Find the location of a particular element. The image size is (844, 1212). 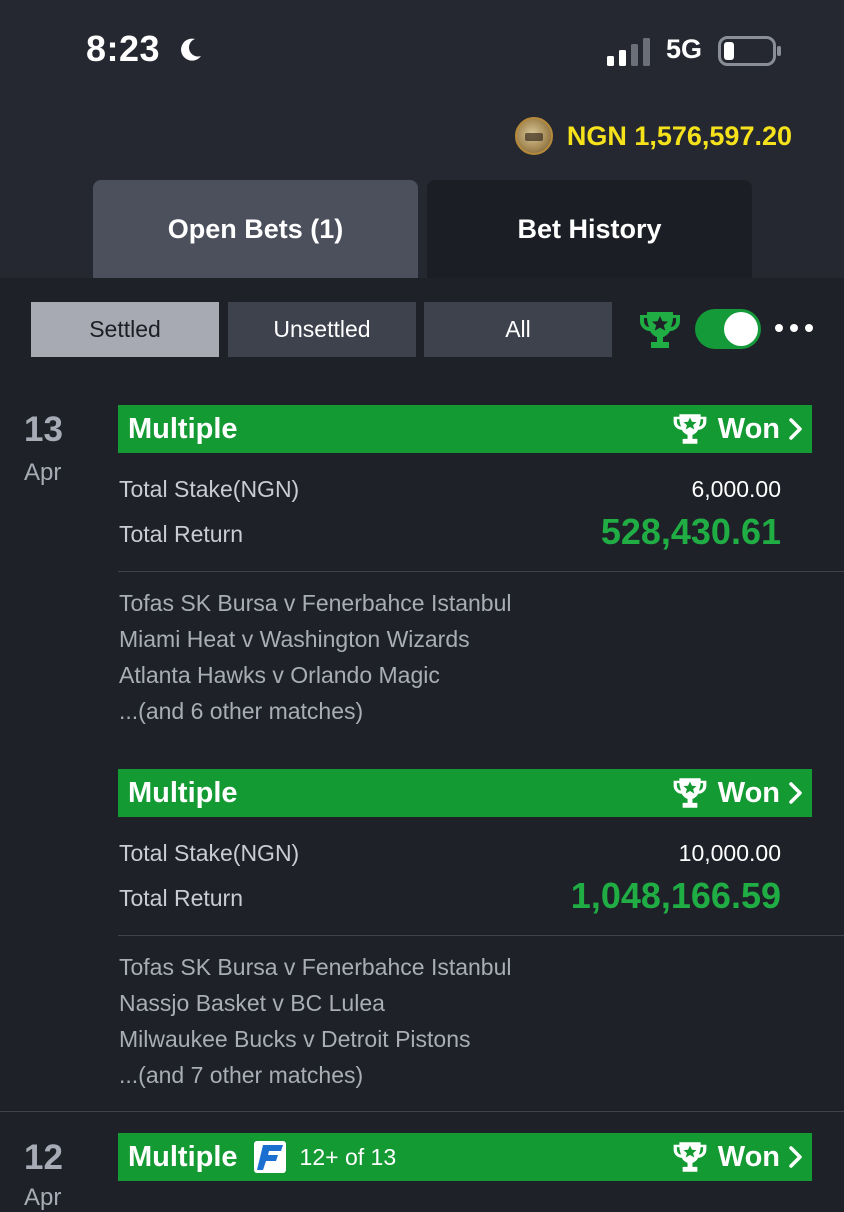

battery-icon is located at coordinates (749, 51).